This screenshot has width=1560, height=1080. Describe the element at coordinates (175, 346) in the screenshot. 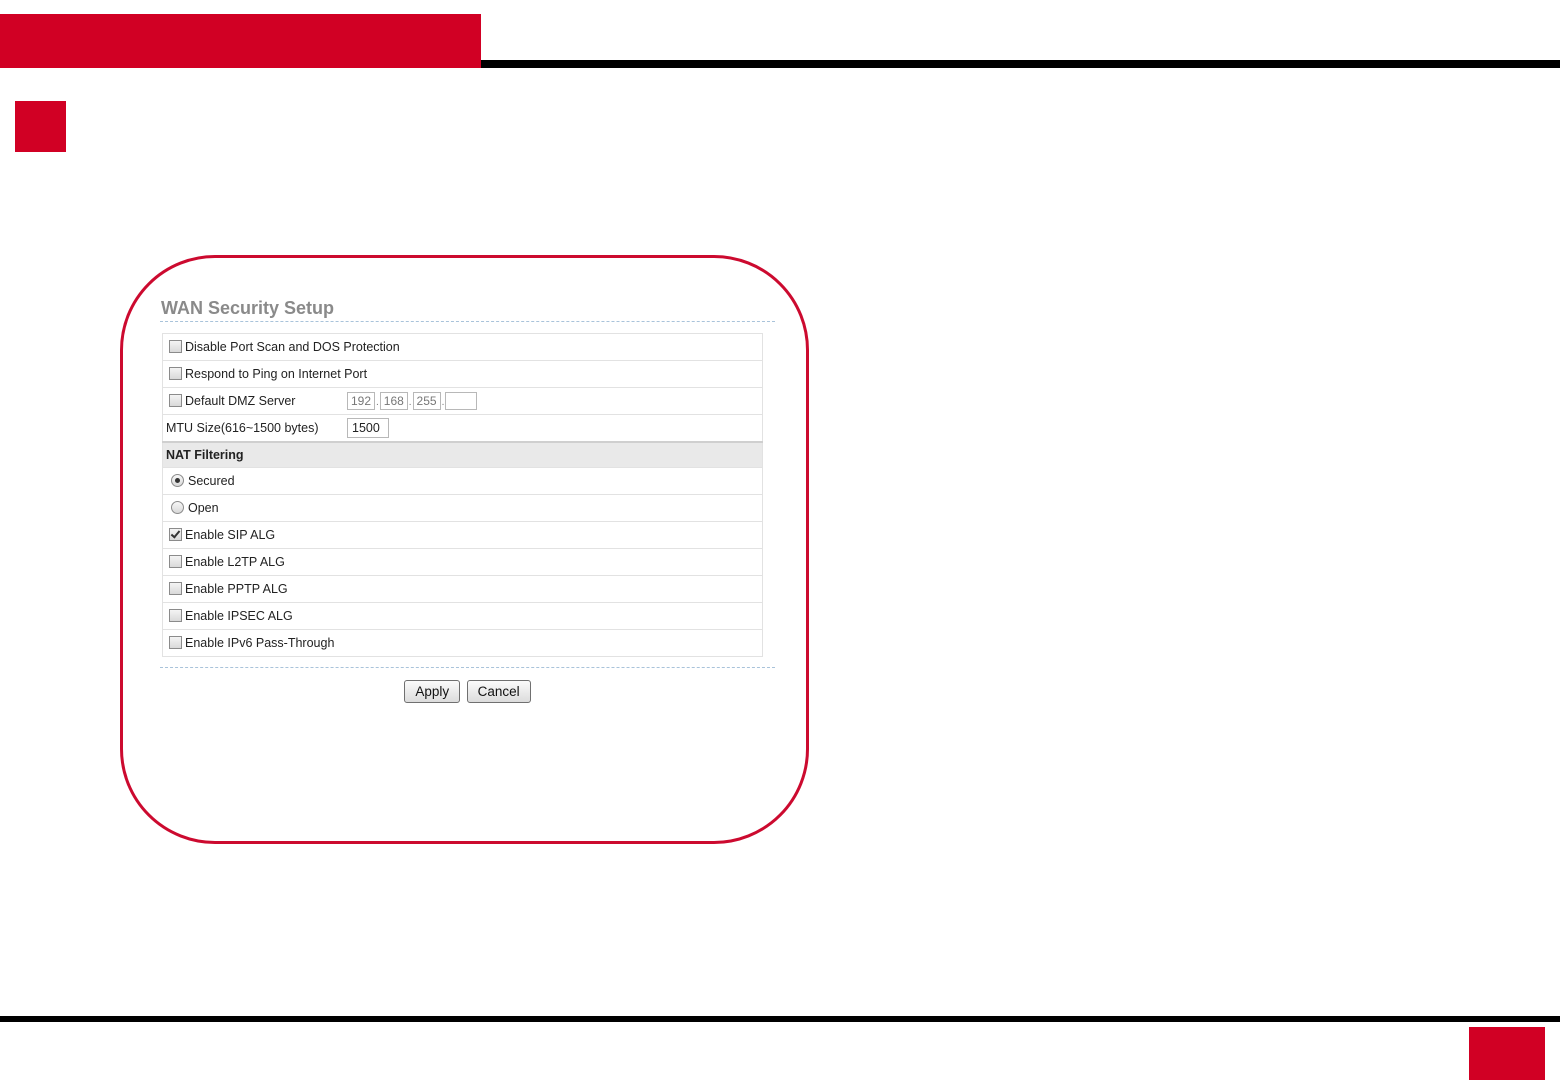

I see `disable-port-scan-checkbox` at that location.